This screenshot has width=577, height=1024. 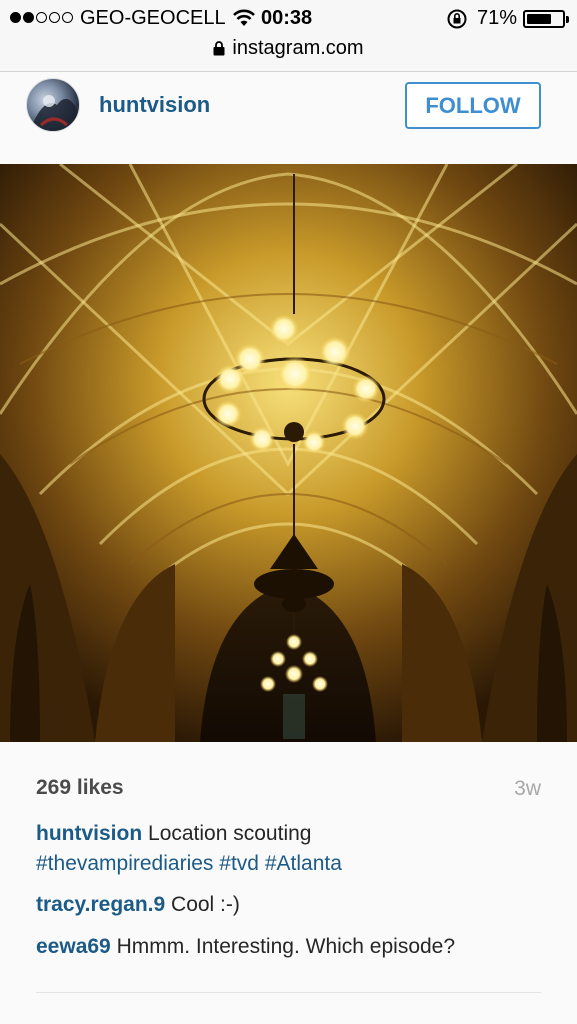 I want to click on post-age: 3w, so click(x=527, y=788).